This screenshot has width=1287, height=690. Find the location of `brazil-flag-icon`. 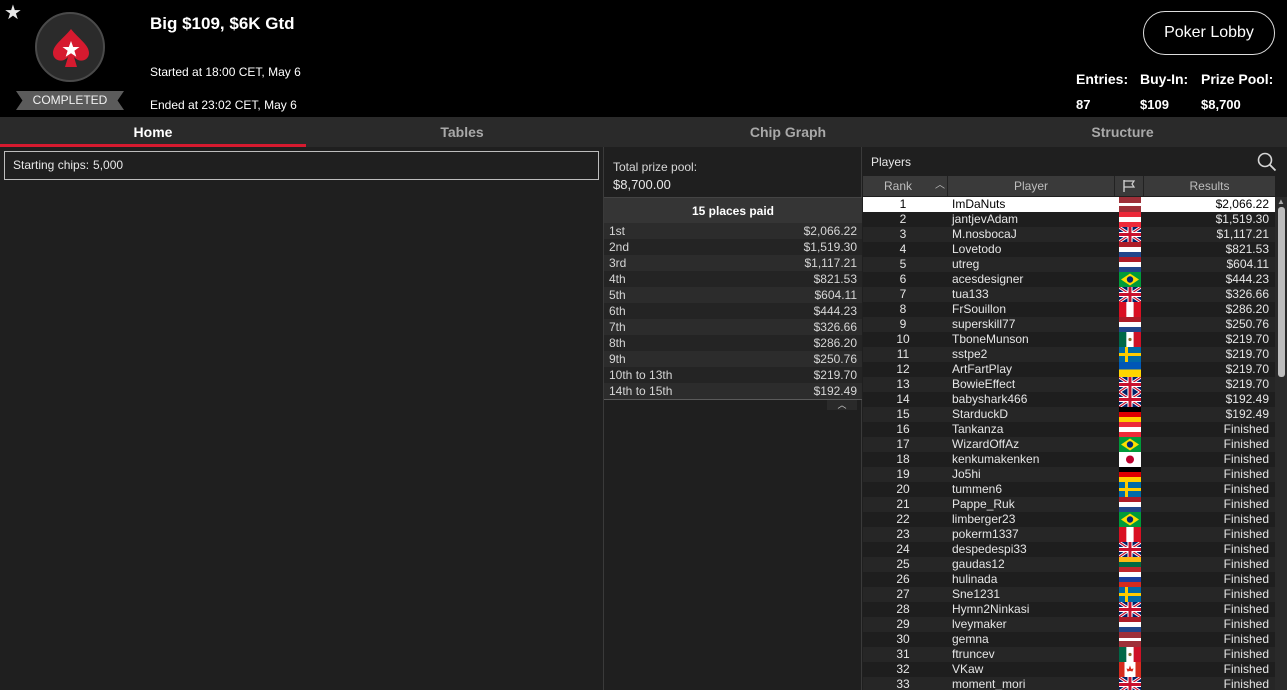

brazil-flag-icon is located at coordinates (1130, 444).